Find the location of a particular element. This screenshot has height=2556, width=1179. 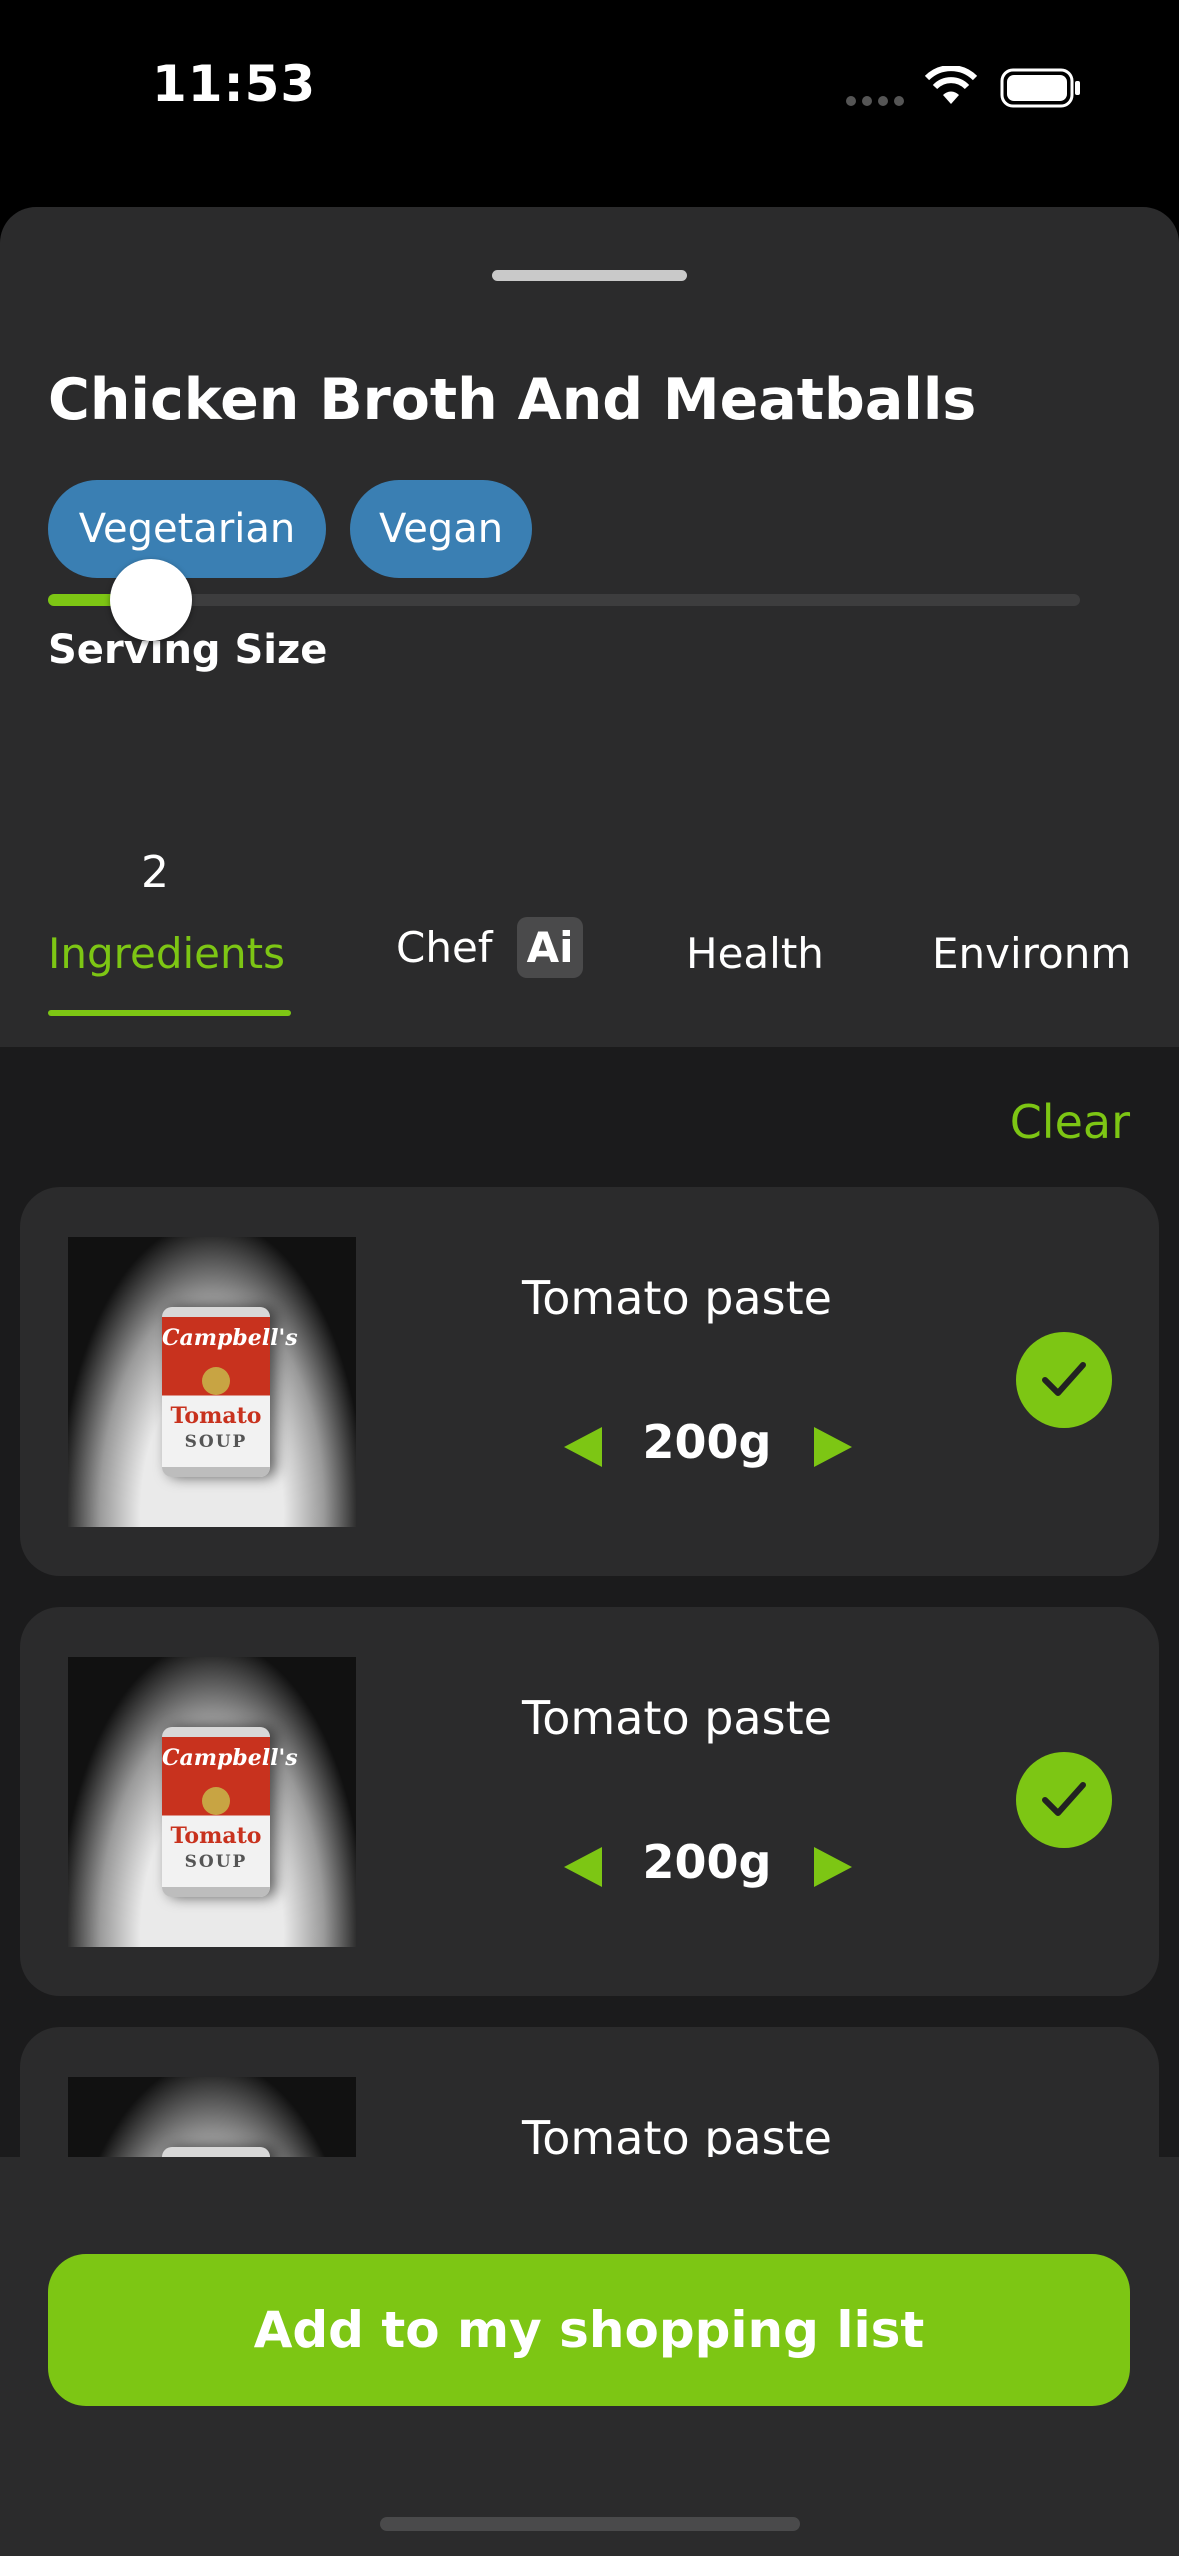

wifi-icon is located at coordinates (951, 85).